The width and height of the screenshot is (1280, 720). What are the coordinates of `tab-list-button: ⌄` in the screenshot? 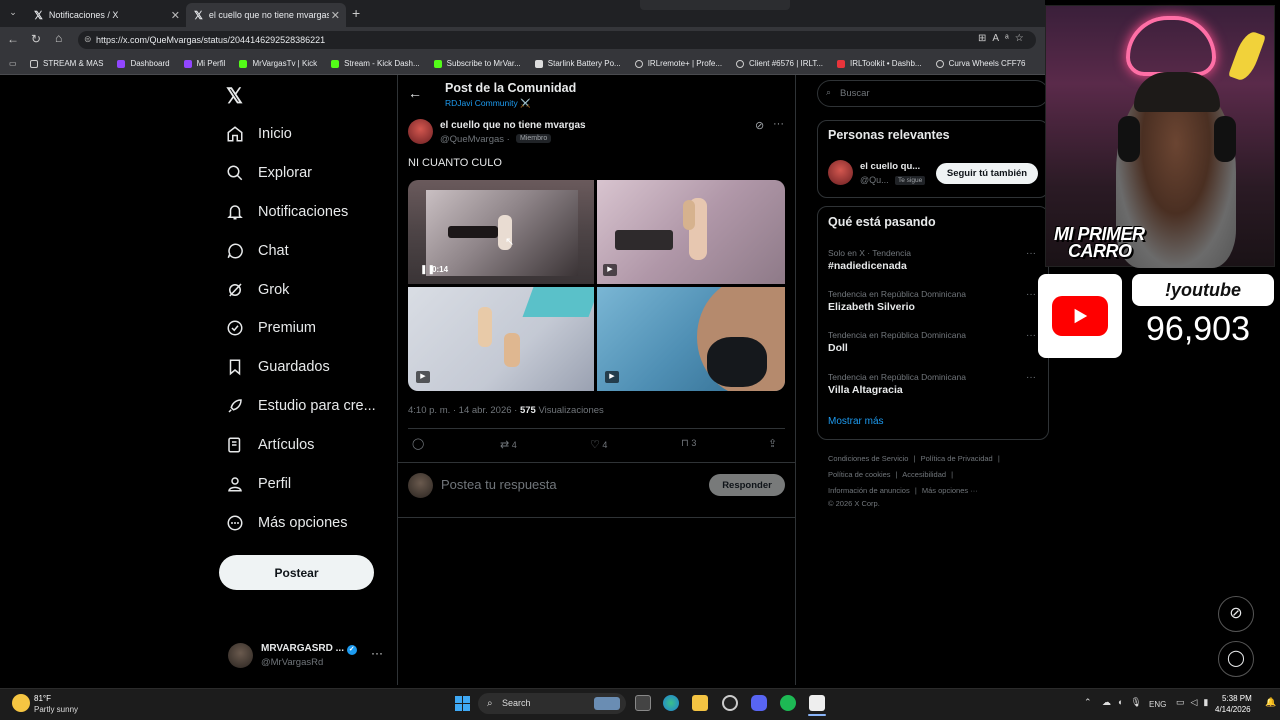 It's located at (13, 14).